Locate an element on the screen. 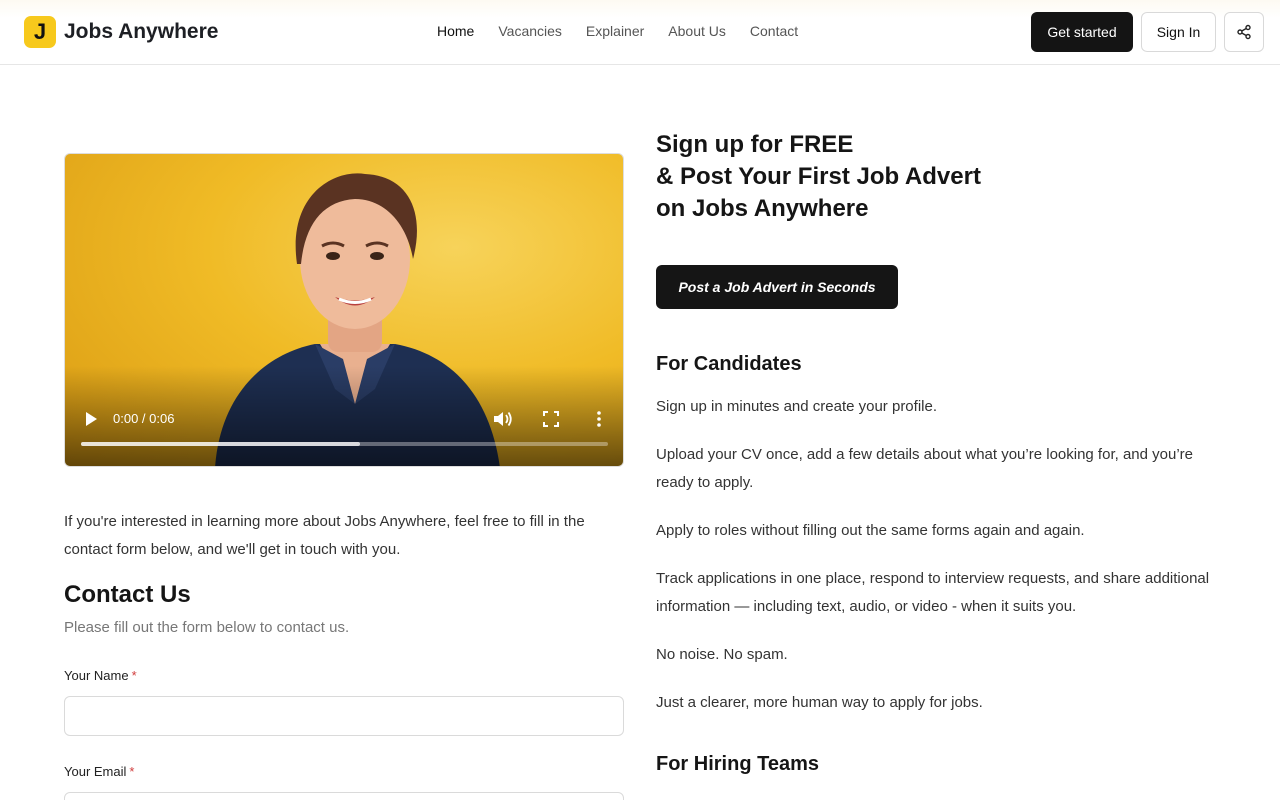 This screenshot has width=1280, height=800. headline-line-1: Sign up for FREE is located at coordinates (755, 144).